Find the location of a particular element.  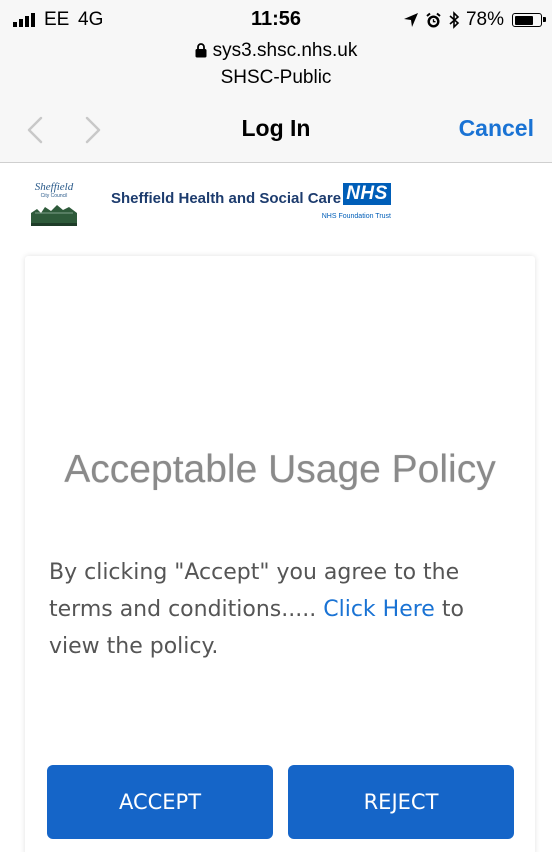

accept-button: ACCEPT is located at coordinates (160, 802).